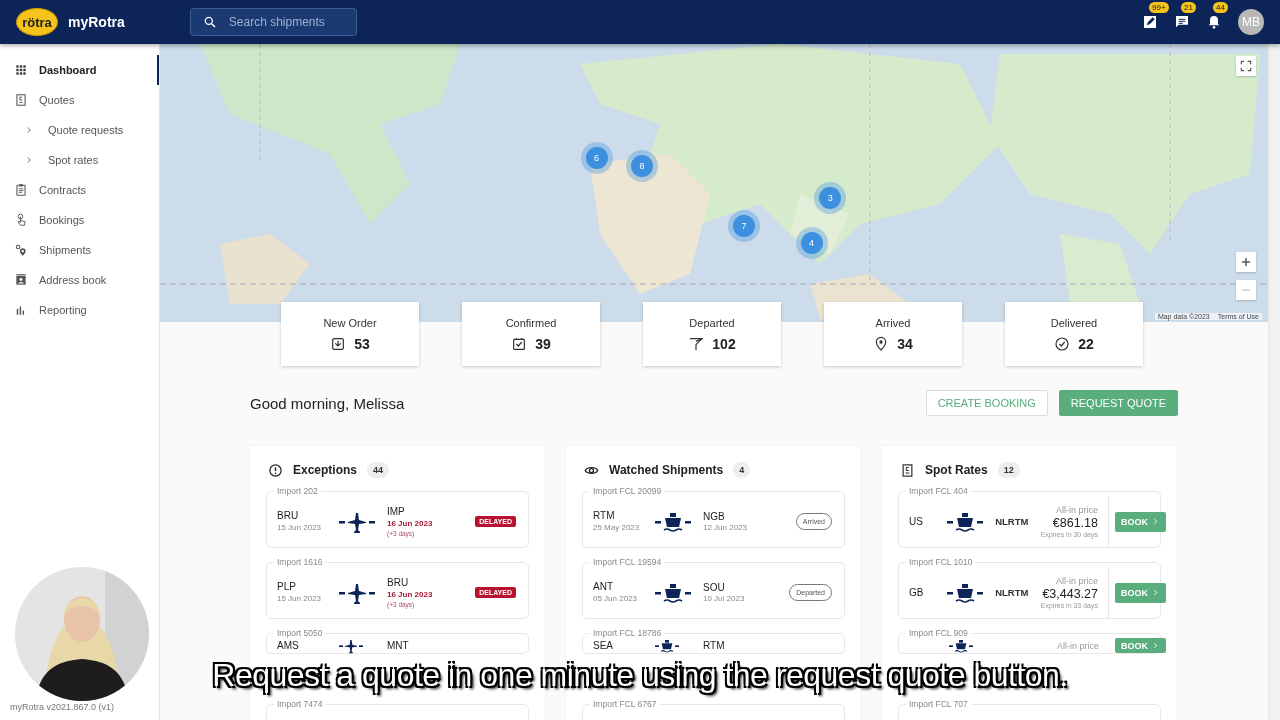 Image resolution: width=1280 pixels, height=720 pixels. I want to click on document-icon, so click(907, 470).